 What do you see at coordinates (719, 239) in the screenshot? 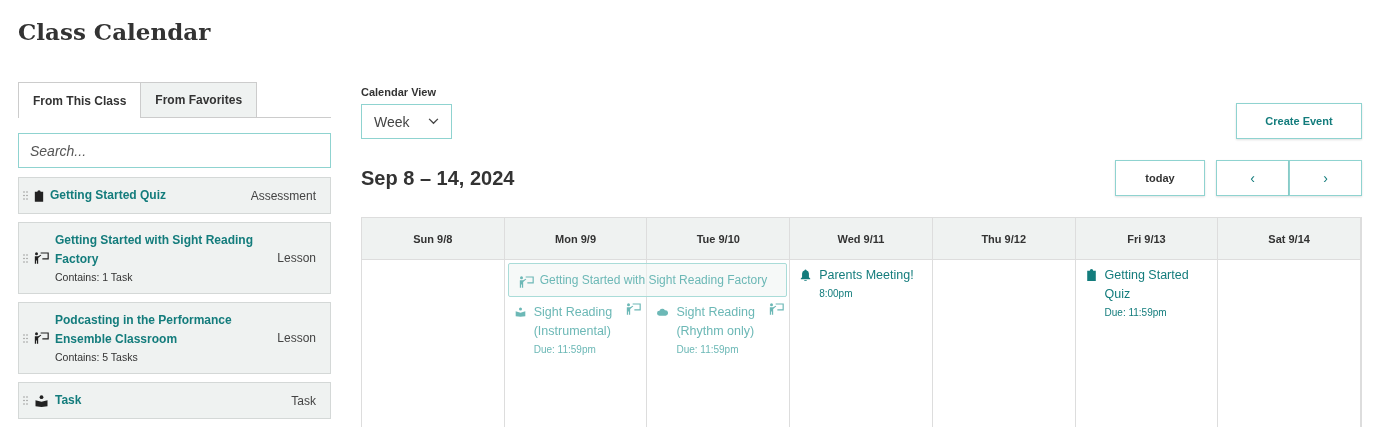
I see `day-header: Tue 9/10` at bounding box center [719, 239].